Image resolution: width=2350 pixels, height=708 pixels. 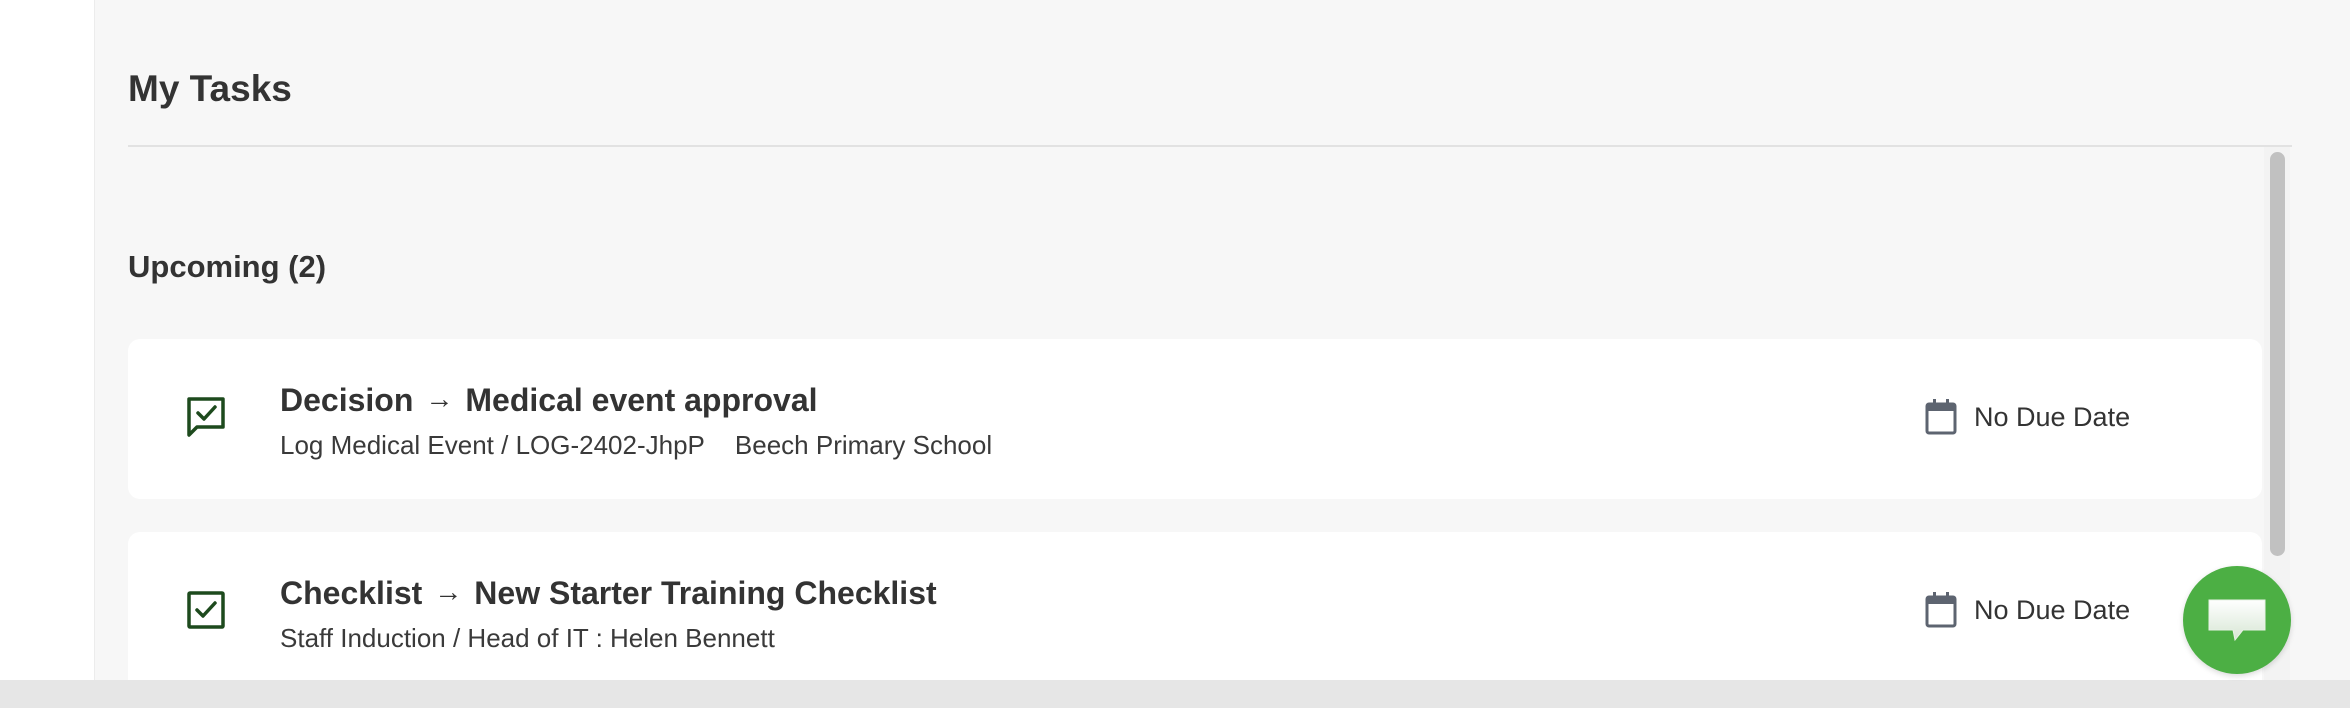 I want to click on task-title: Checklist → New Starter Training Checklist, so click(x=608, y=594).